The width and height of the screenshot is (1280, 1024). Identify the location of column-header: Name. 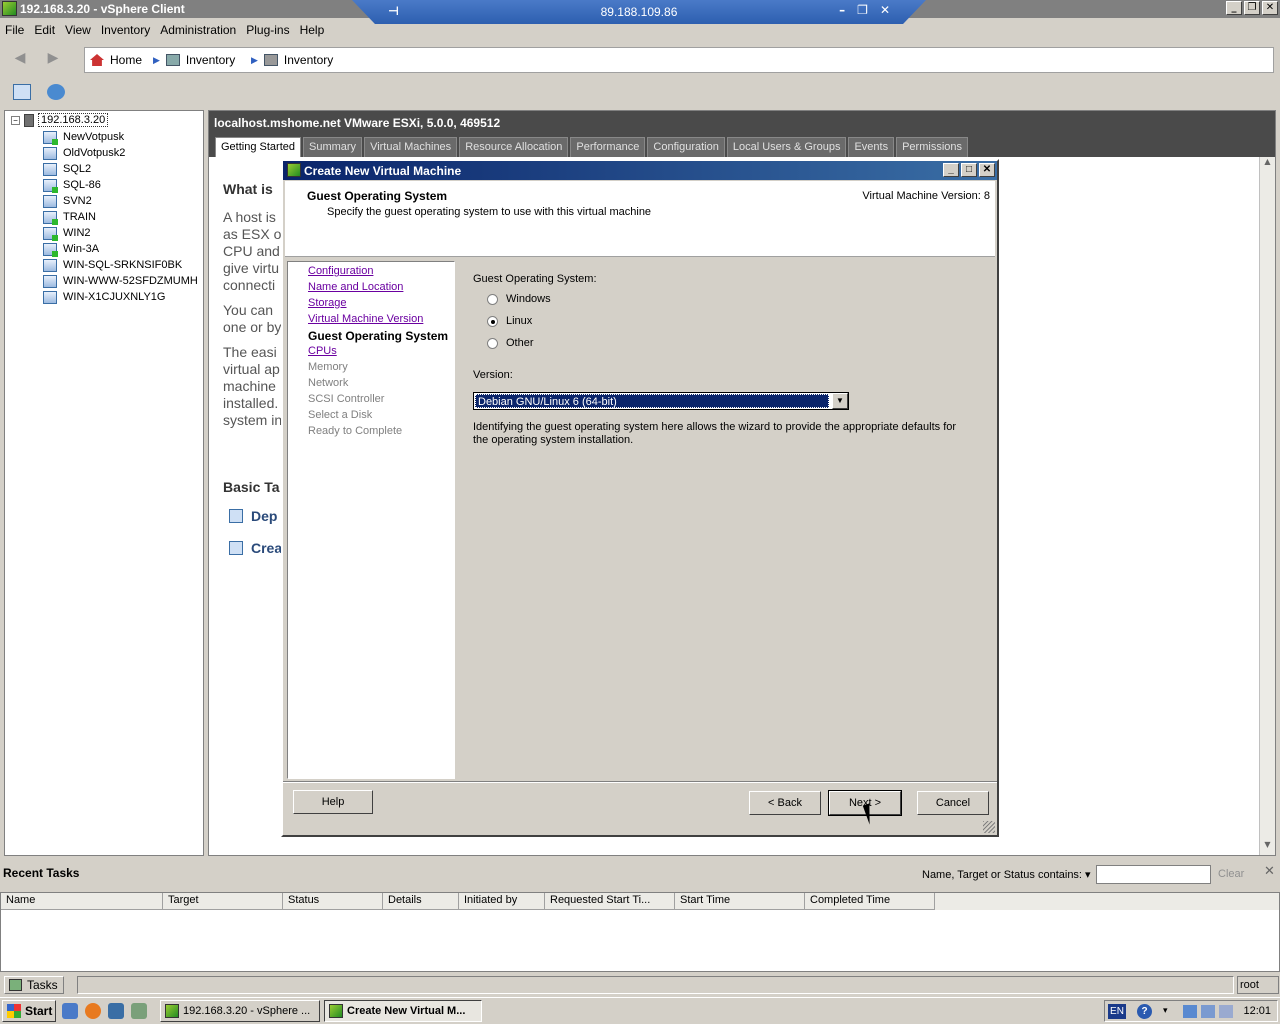
(82, 901).